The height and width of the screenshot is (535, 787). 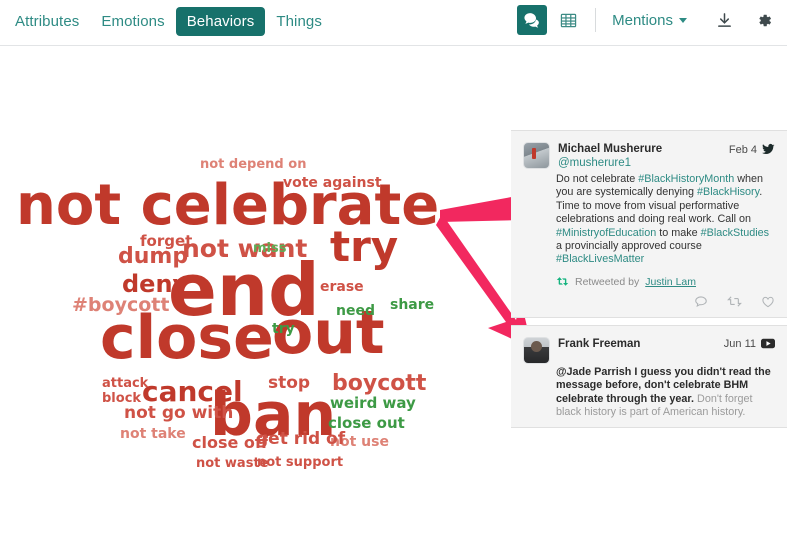 What do you see at coordinates (670, 282) in the screenshot?
I see `retweet-user: Justin Lam` at bounding box center [670, 282].